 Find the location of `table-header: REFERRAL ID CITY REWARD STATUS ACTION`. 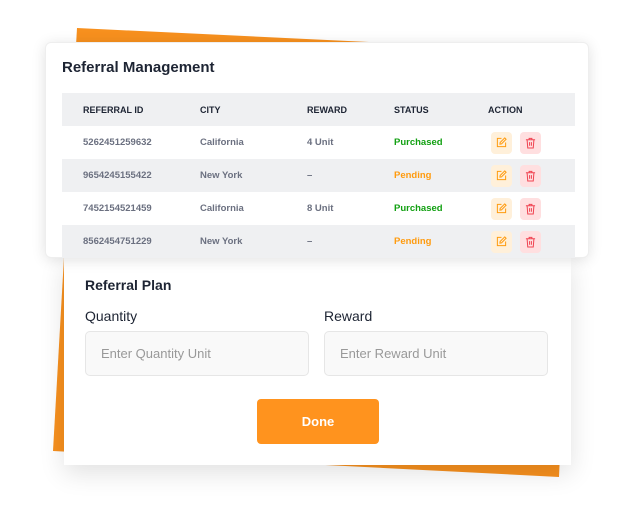

table-header: REFERRAL ID CITY REWARD STATUS ACTION is located at coordinates (318, 109).